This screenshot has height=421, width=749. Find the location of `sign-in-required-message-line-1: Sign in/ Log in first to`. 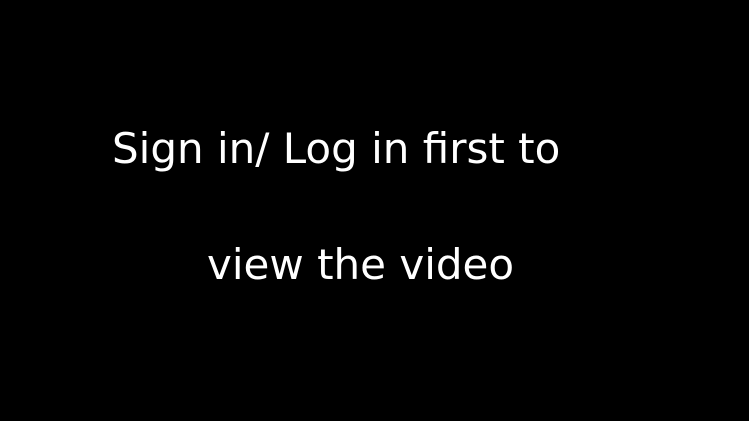

sign-in-required-message-line-1: Sign in/ Log in first to is located at coordinates (336, 148).